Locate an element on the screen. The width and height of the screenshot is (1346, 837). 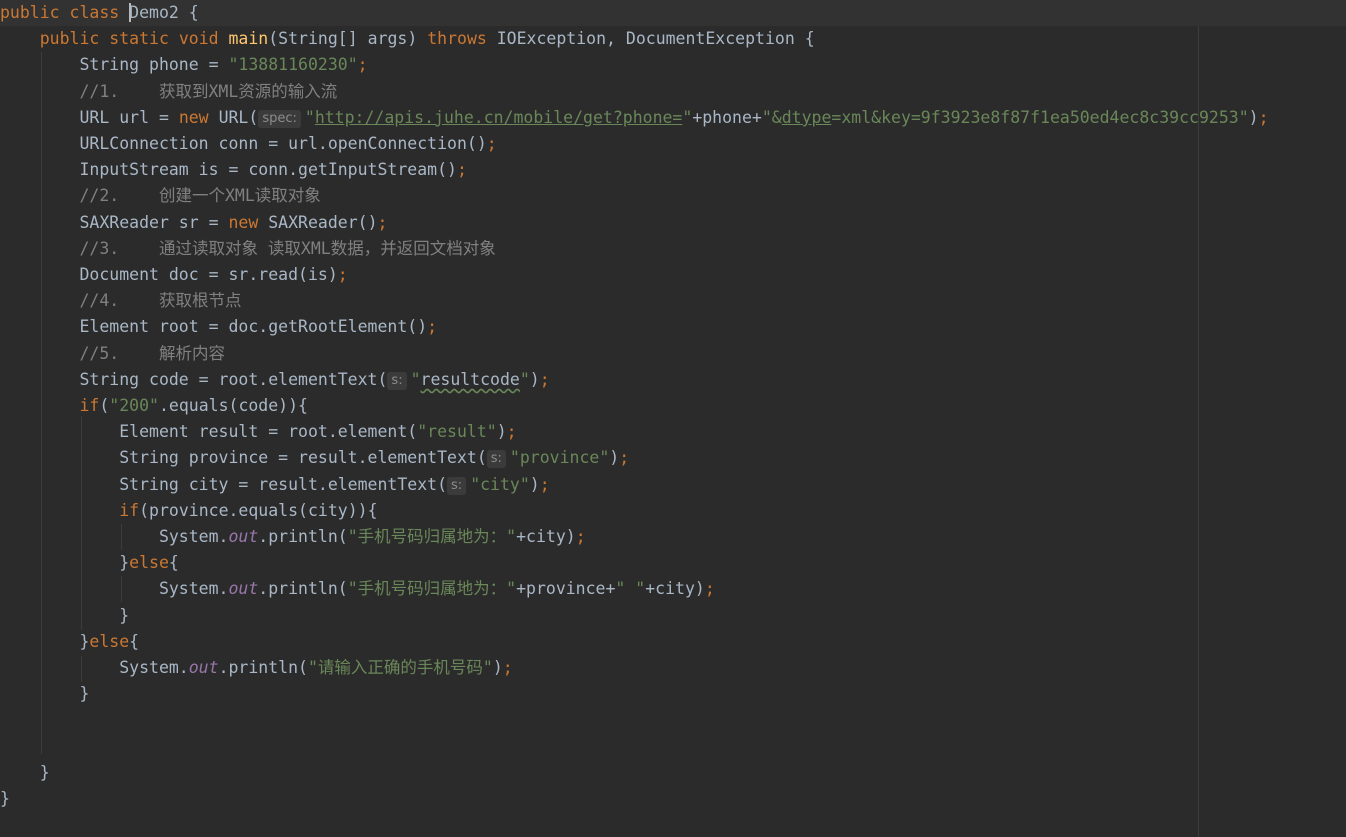
code-token: public class is located at coordinates (65, 12).